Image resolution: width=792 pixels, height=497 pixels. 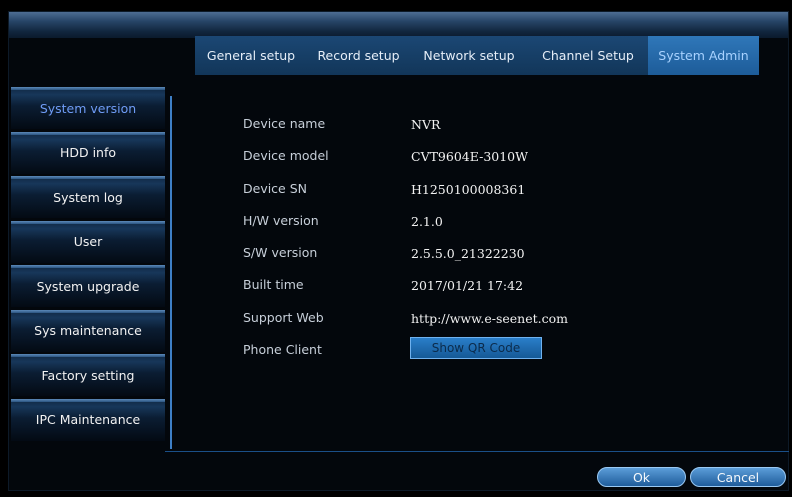 I want to click on tab-network-setup: Network setup, so click(x=469, y=55).